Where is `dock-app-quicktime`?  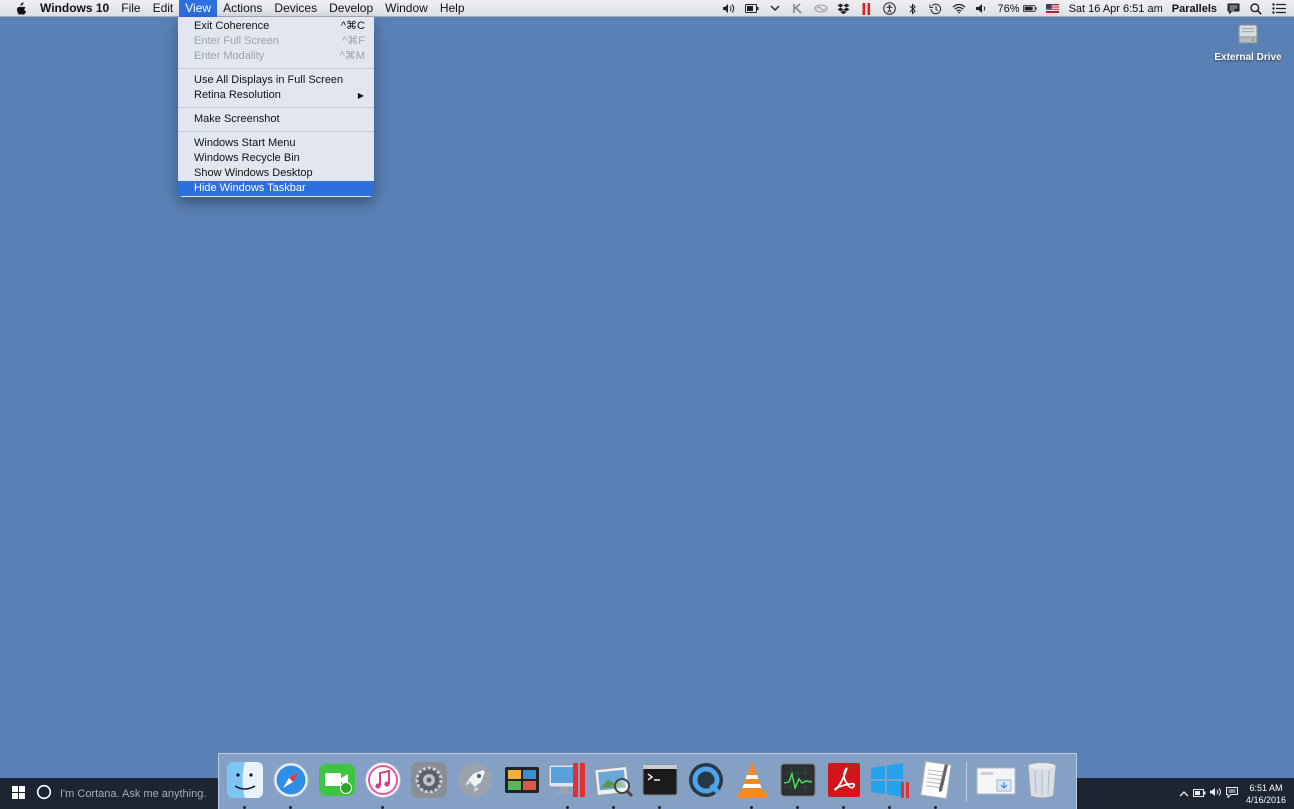
dock-app-quicktime is located at coordinates (706, 782).